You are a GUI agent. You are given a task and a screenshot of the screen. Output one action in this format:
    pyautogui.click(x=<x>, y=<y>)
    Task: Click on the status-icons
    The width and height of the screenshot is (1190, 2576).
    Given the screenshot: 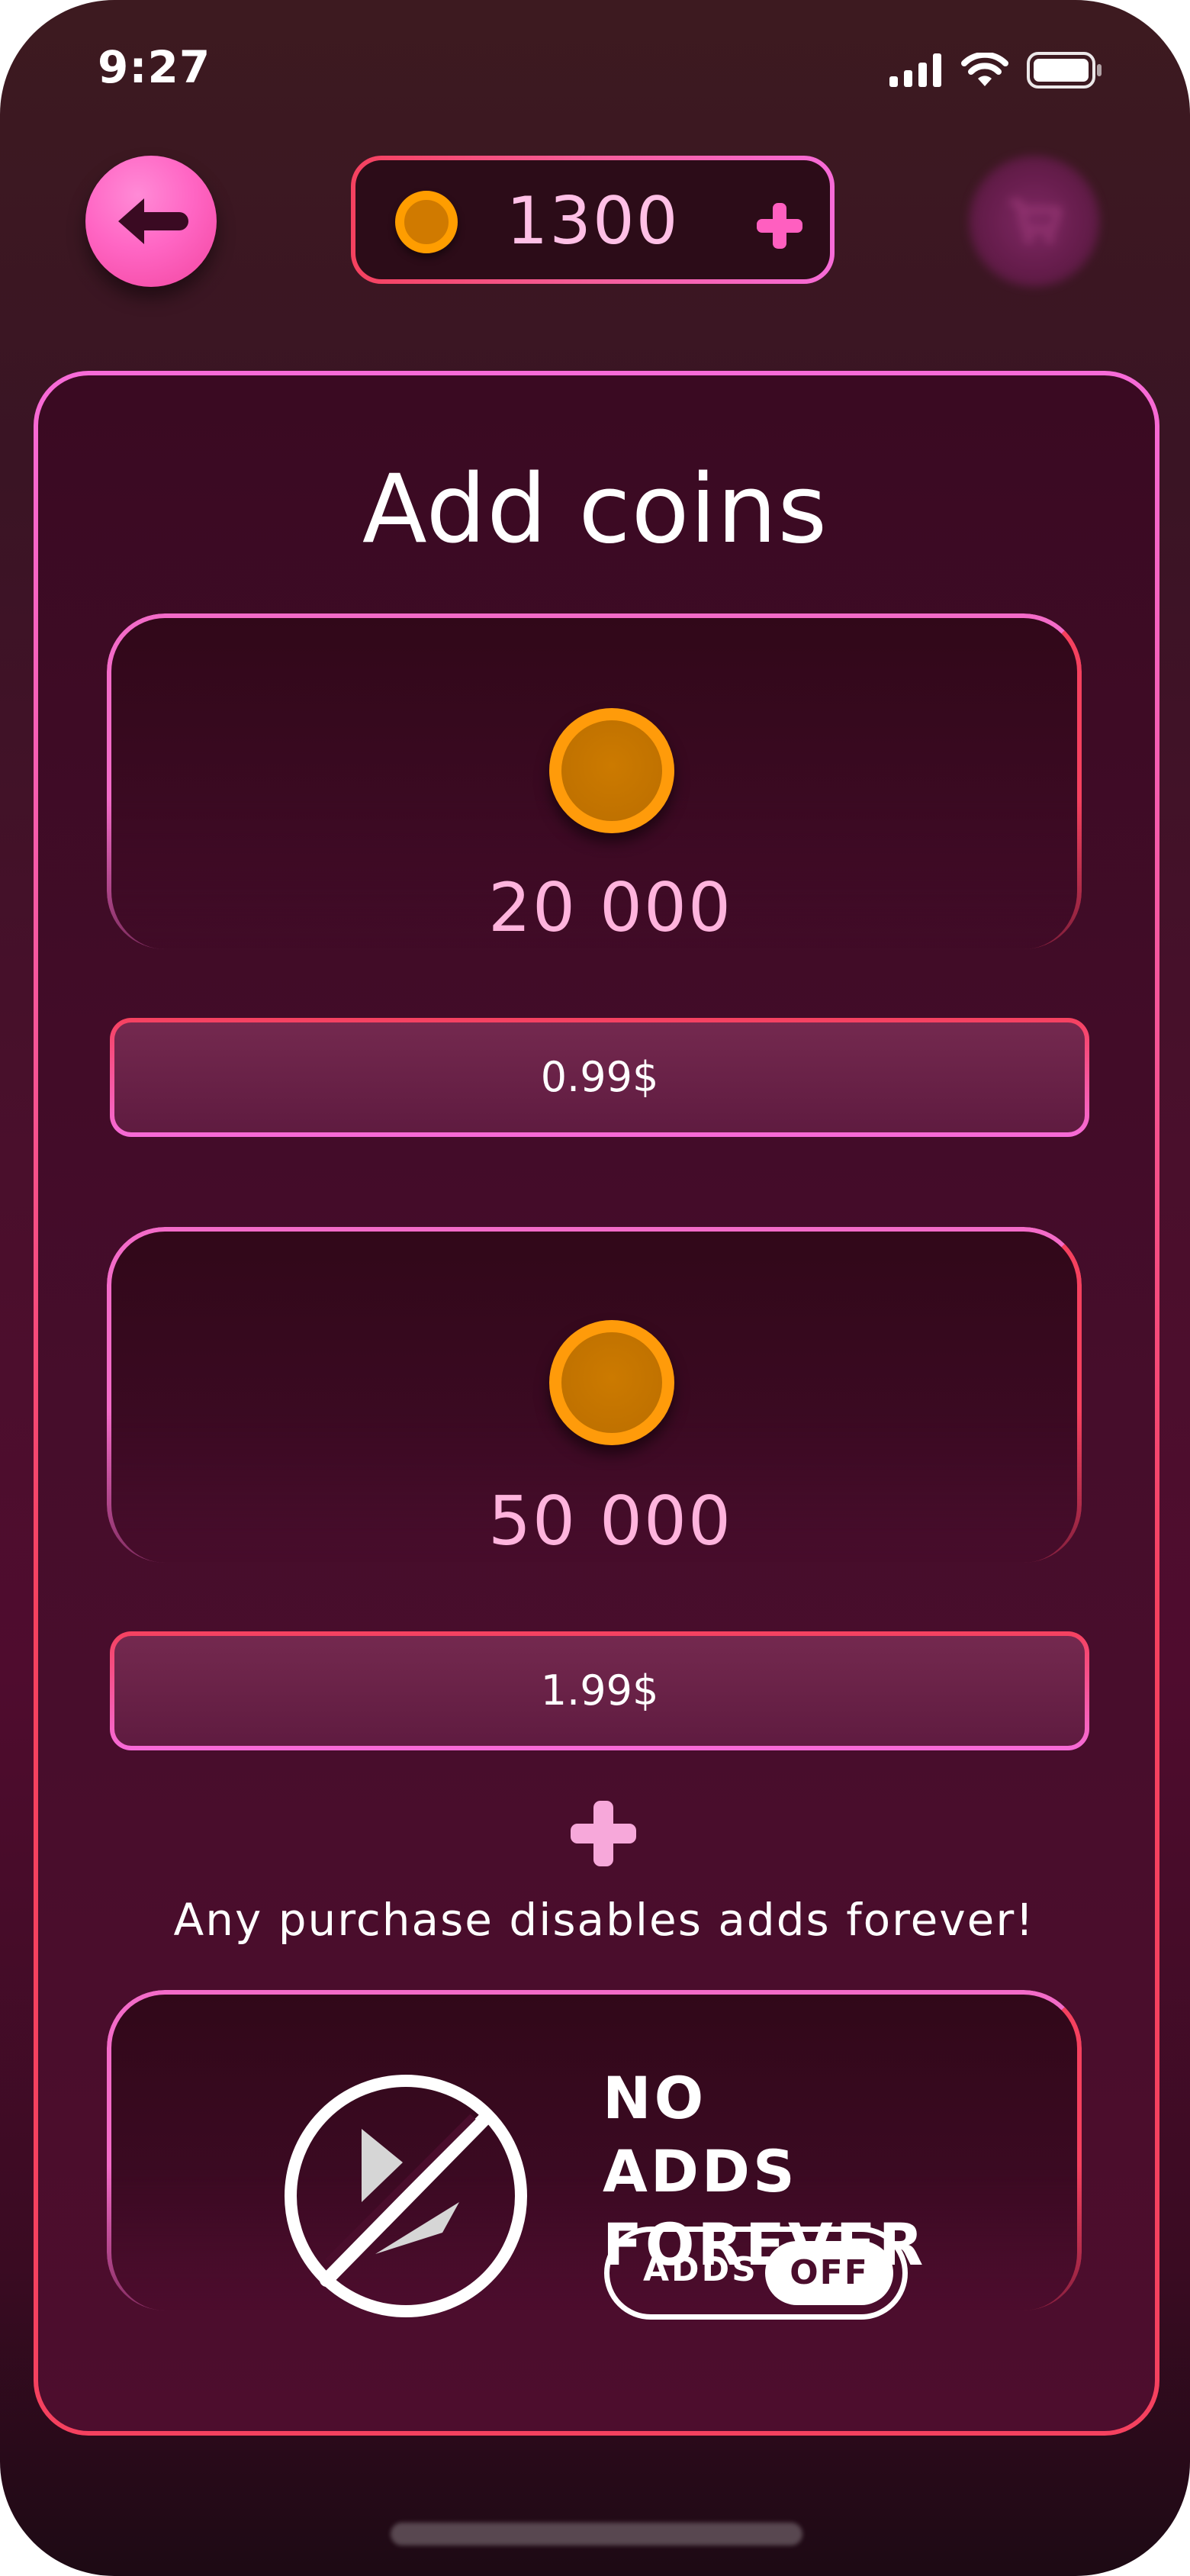 What is the action you would take?
    pyautogui.click(x=996, y=70)
    